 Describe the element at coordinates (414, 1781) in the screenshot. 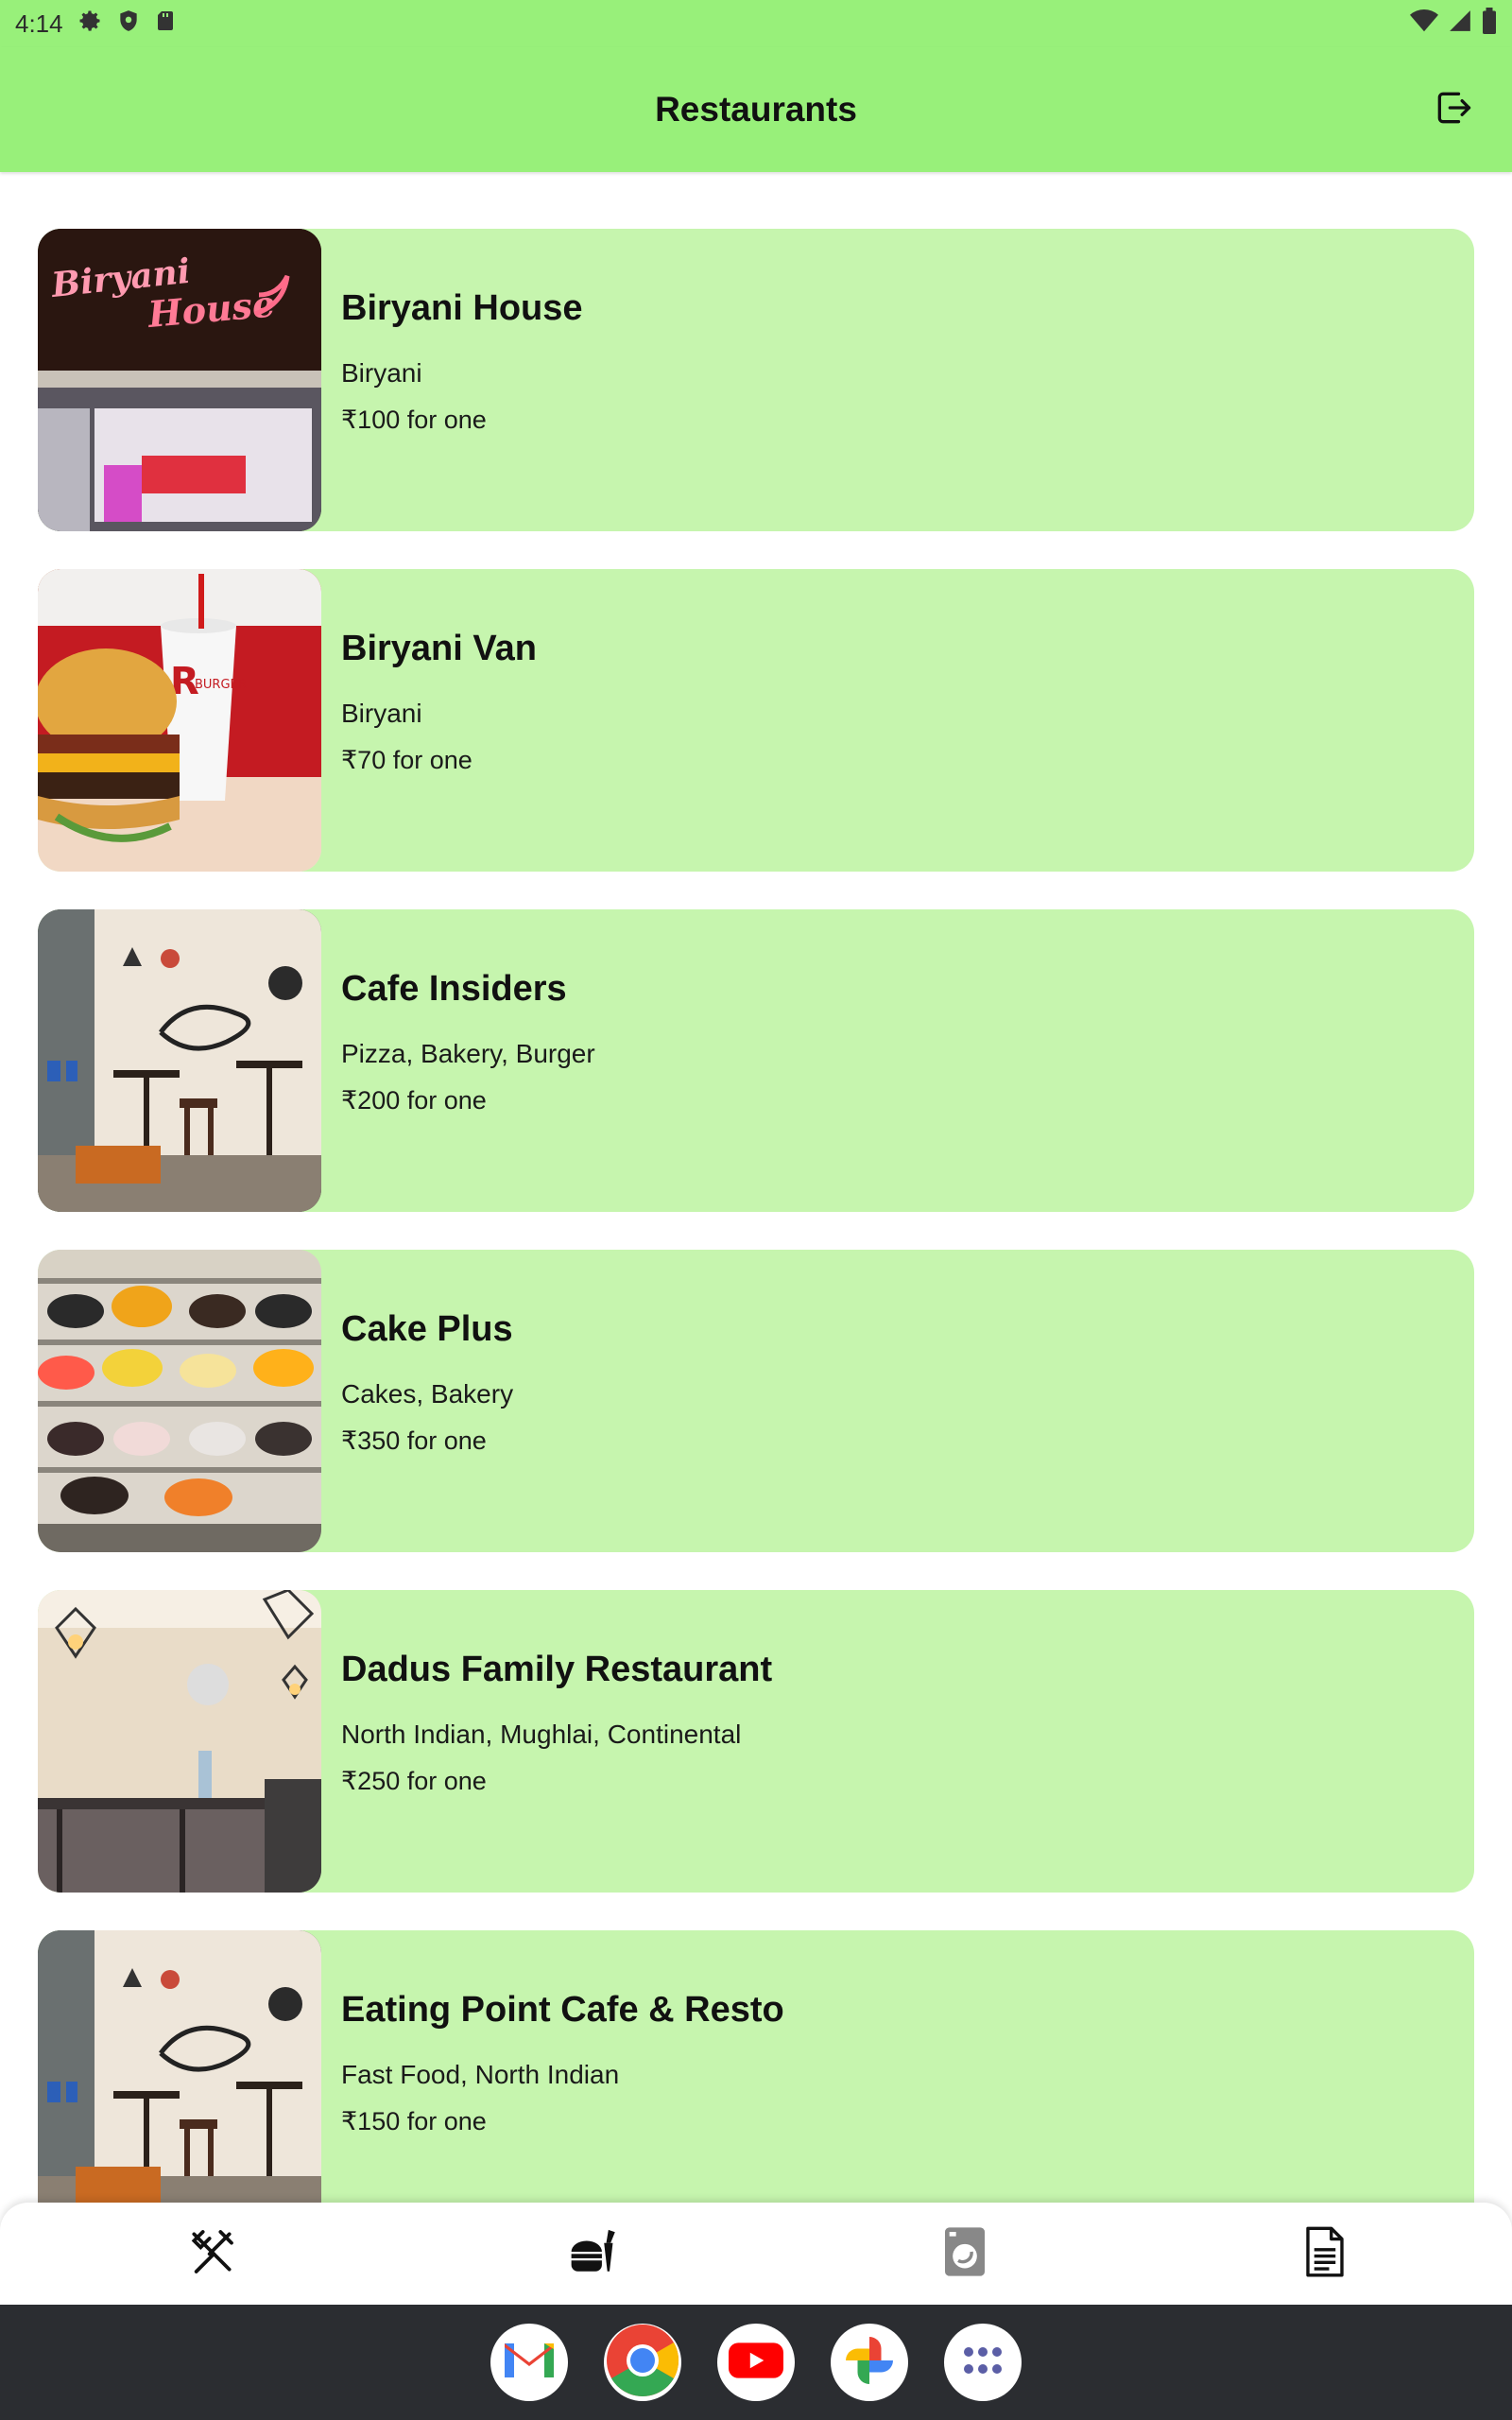

I see `restaurant-price: ₹250 for one` at that location.